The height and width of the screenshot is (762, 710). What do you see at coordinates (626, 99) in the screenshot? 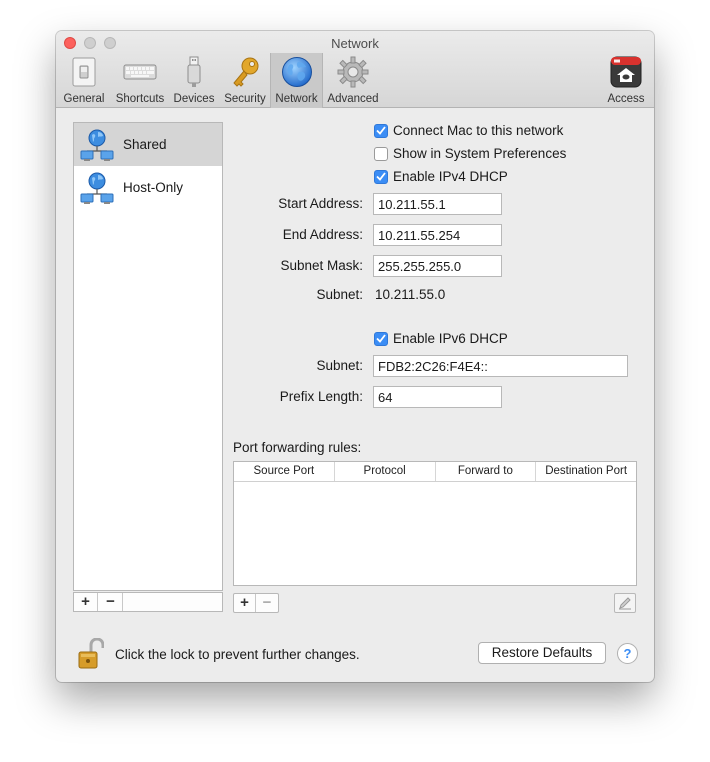
I see `tab-access-label: Access` at bounding box center [626, 99].